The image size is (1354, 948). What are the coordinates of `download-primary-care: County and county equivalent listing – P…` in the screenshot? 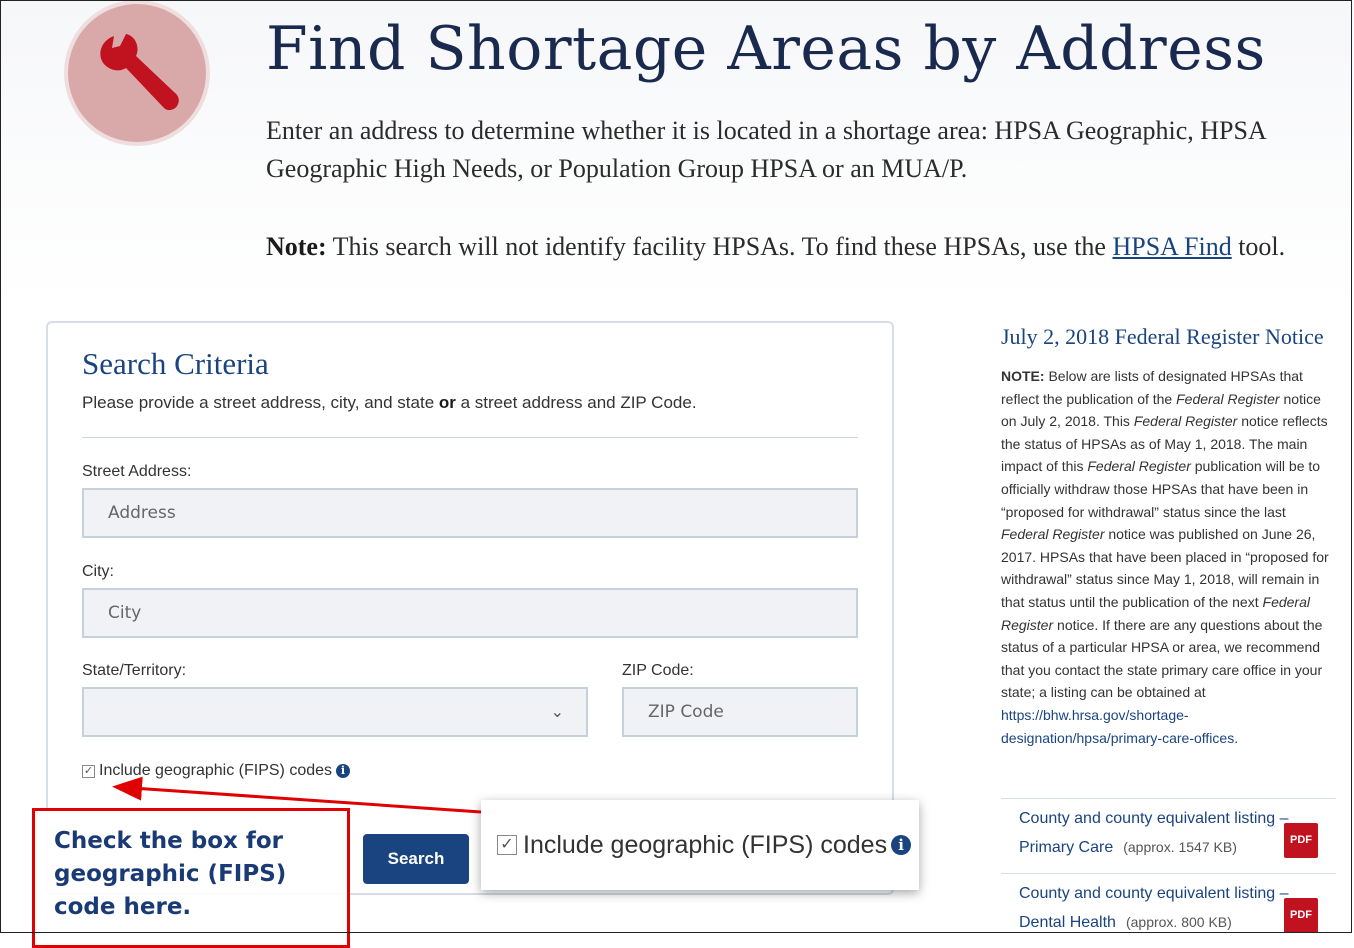 It's located at (1177, 833).